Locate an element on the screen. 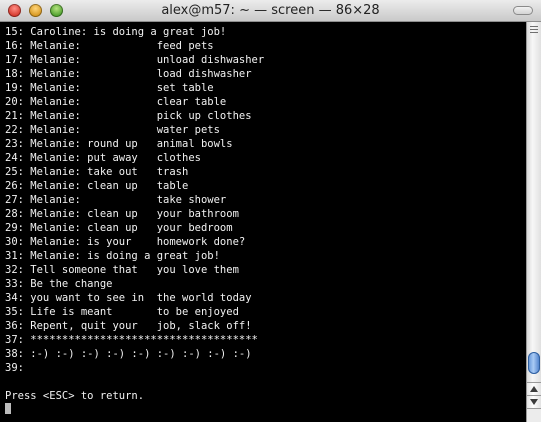 This screenshot has width=541, height=422. text-cursor is located at coordinates (8, 408).